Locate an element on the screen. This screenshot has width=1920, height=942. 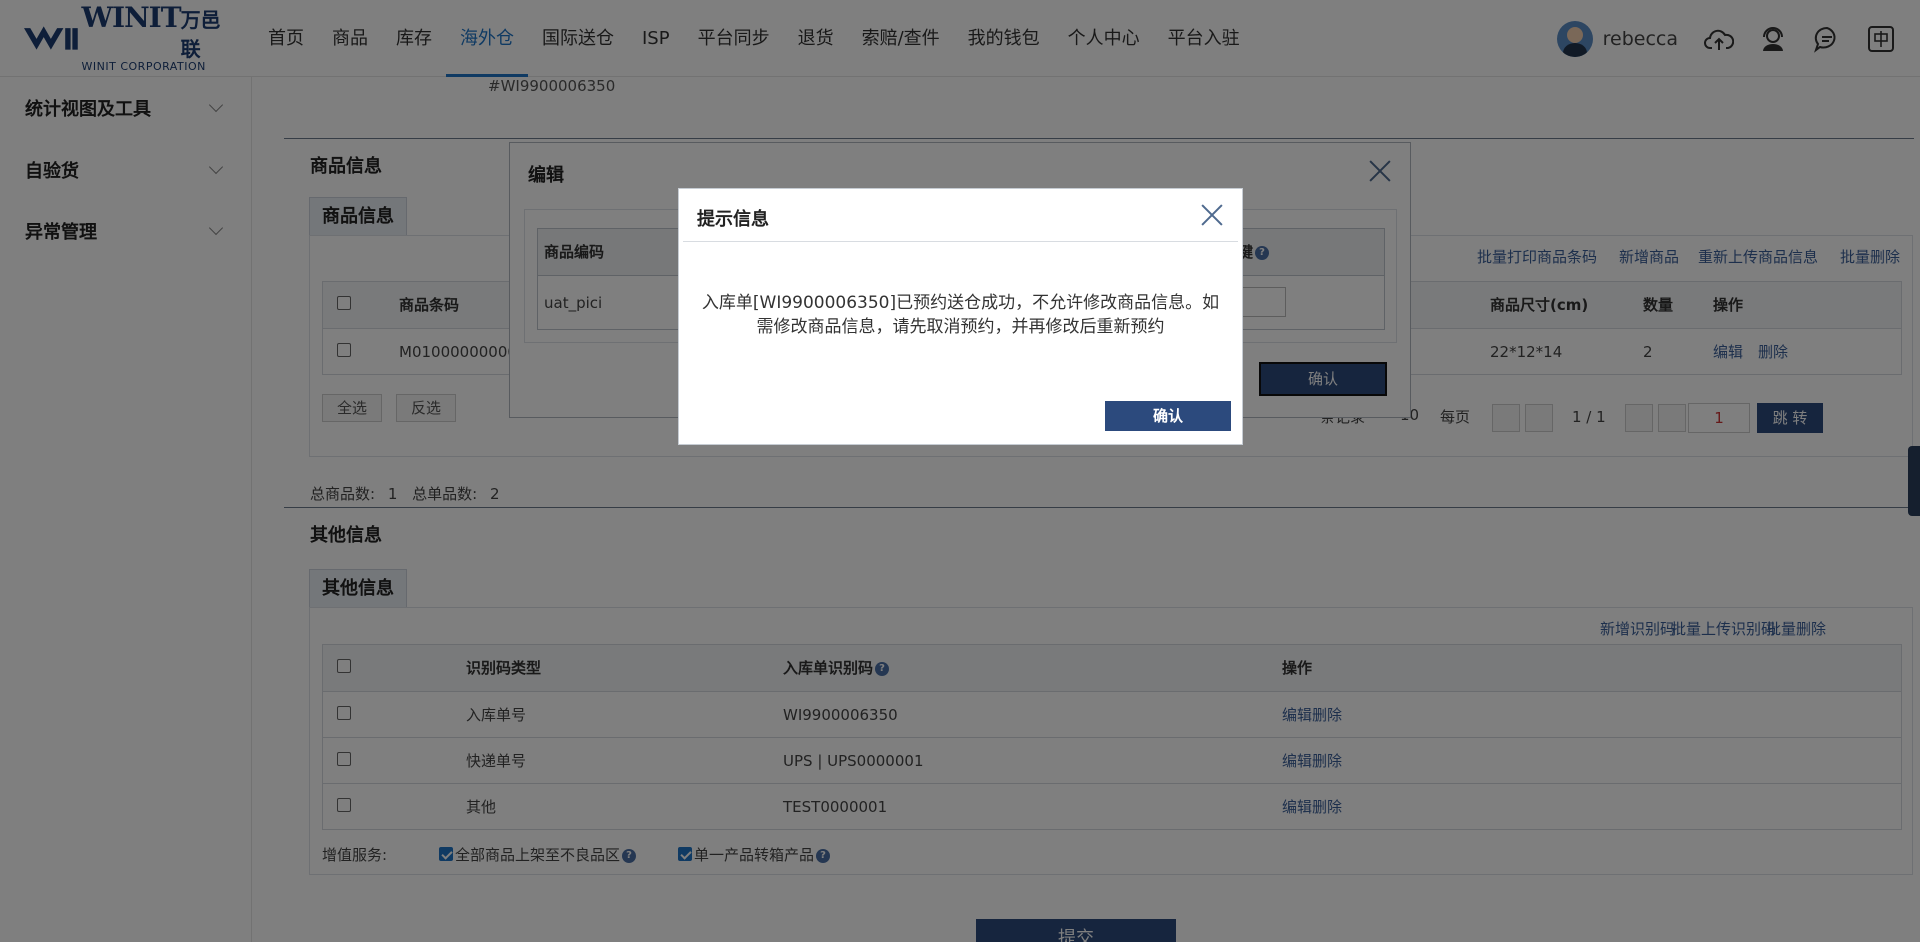
close-icon is located at coordinates (1212, 215).